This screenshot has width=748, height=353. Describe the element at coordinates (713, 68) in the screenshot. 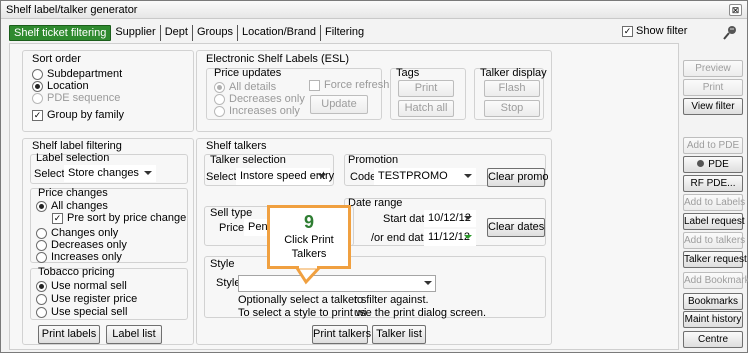

I see `preview-button: Preview` at that location.